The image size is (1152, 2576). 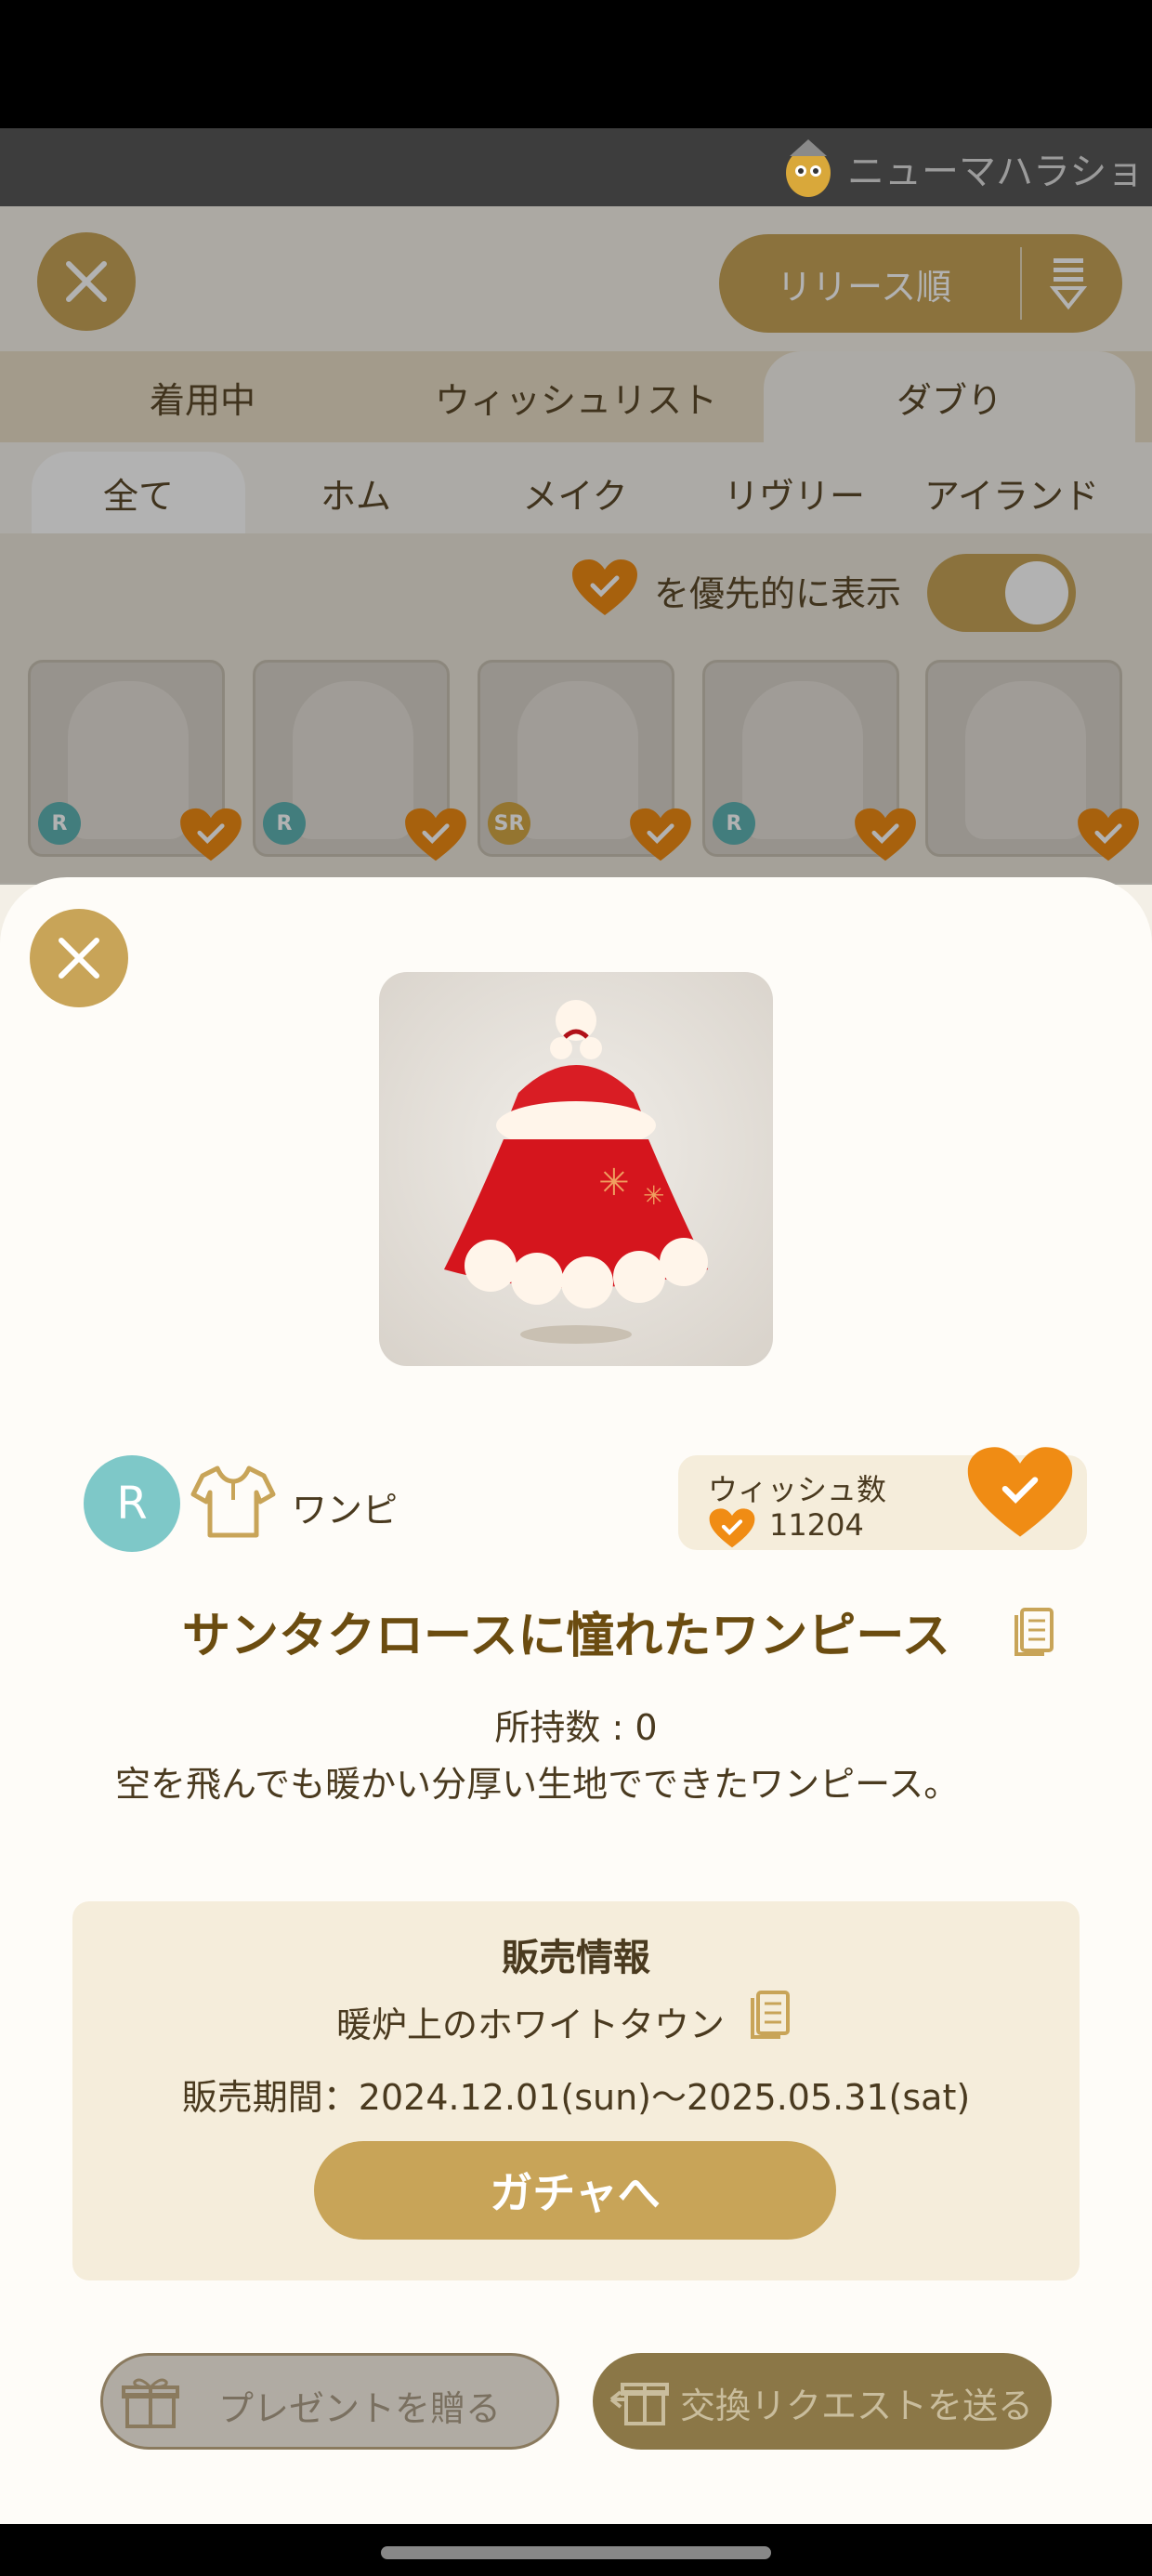 I want to click on send-present-button: プレゼントを贈る, so click(x=329, y=2401).